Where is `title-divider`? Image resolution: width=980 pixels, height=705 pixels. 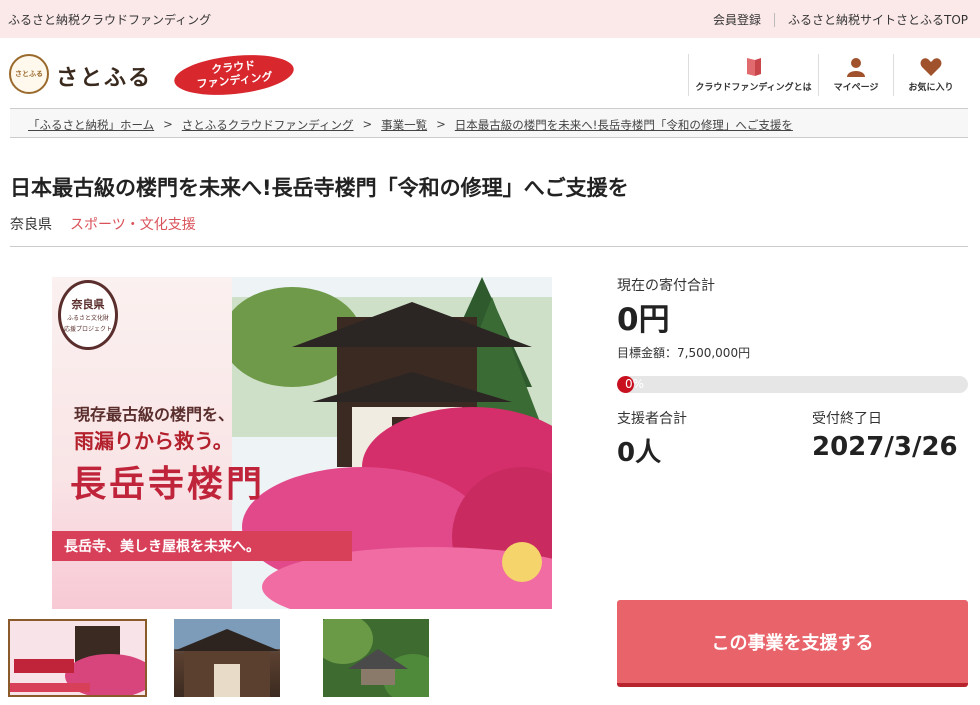
title-divider is located at coordinates (489, 246).